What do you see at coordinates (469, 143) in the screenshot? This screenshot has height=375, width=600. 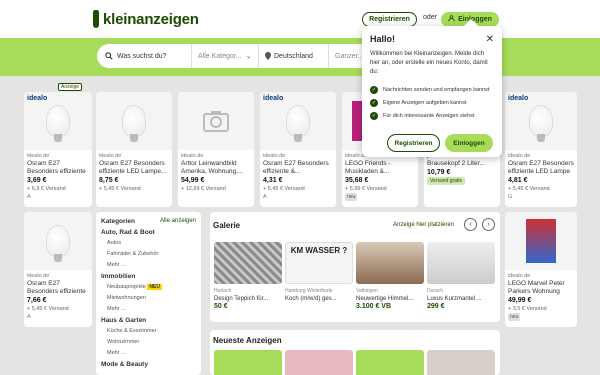 I see `popup-login-button: Einloggen` at bounding box center [469, 143].